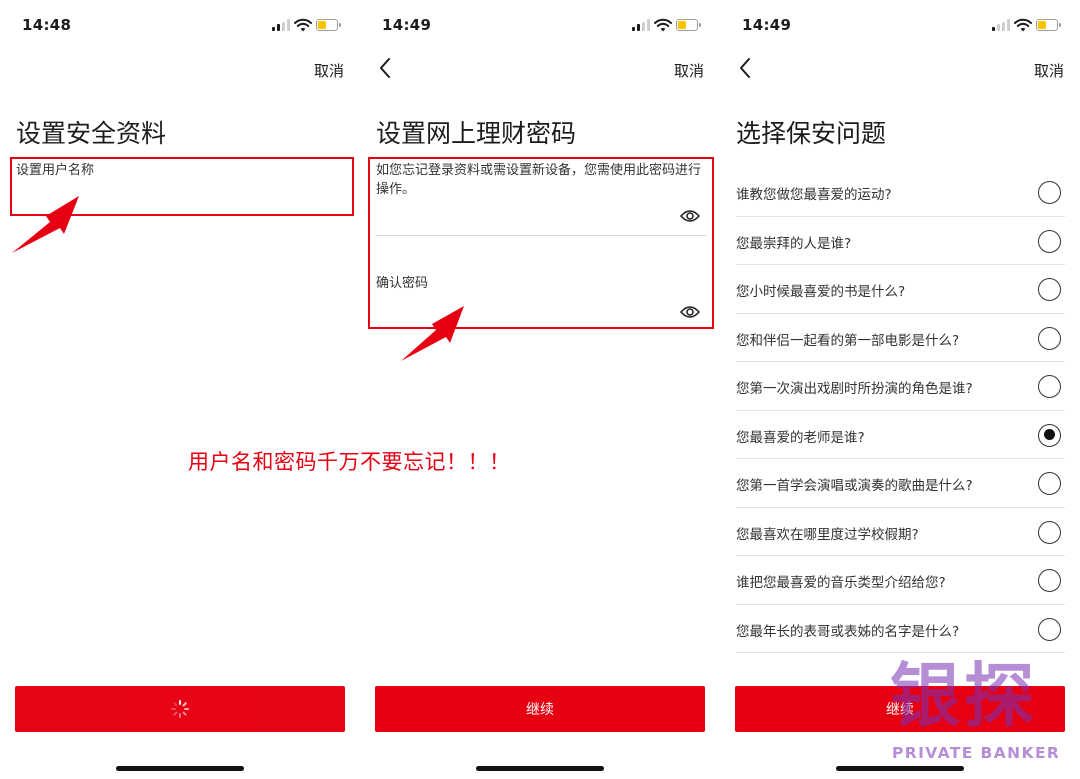 Image resolution: width=1080 pixels, height=779 pixels. I want to click on question-text: 谁把您最喜爱的音乐类型介绍给您?, so click(841, 583).